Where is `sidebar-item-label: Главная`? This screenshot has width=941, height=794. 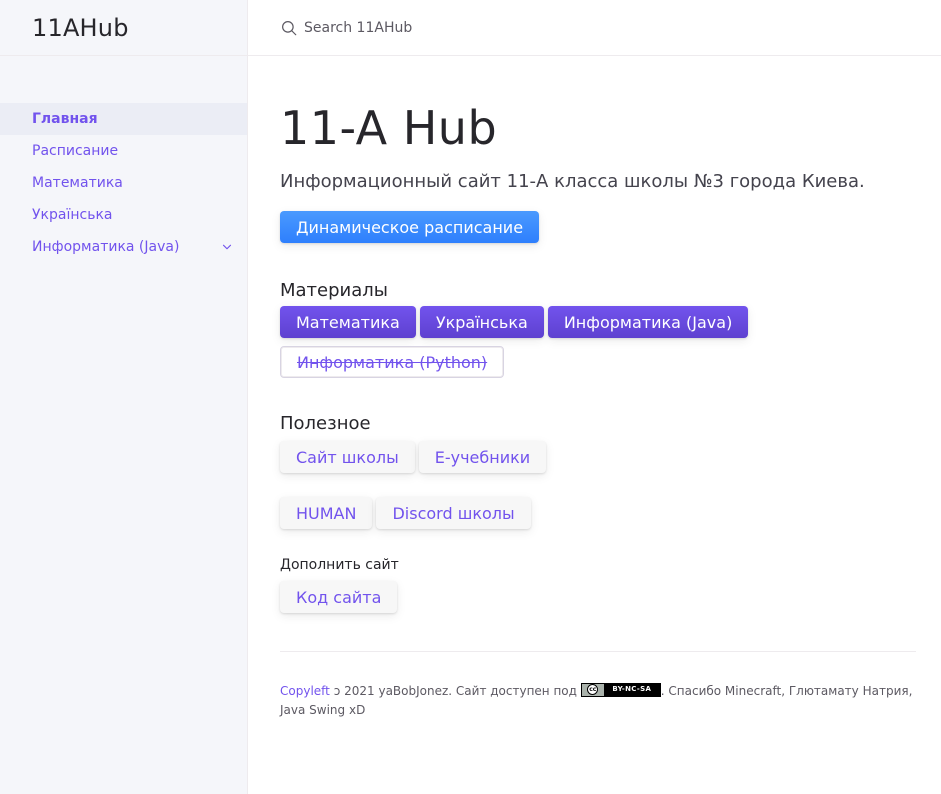 sidebar-item-label: Главная is located at coordinates (65, 119).